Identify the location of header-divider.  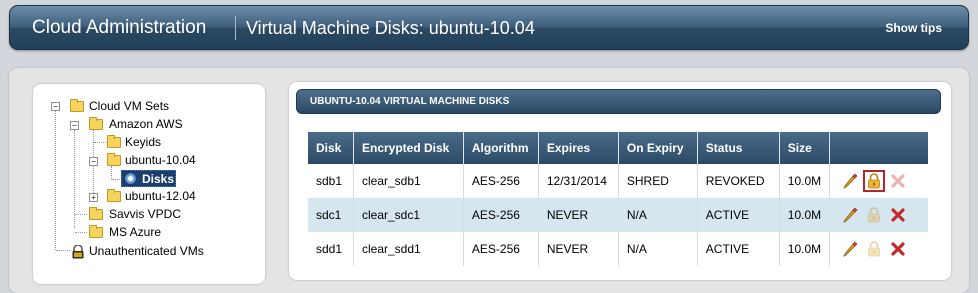
(235, 28).